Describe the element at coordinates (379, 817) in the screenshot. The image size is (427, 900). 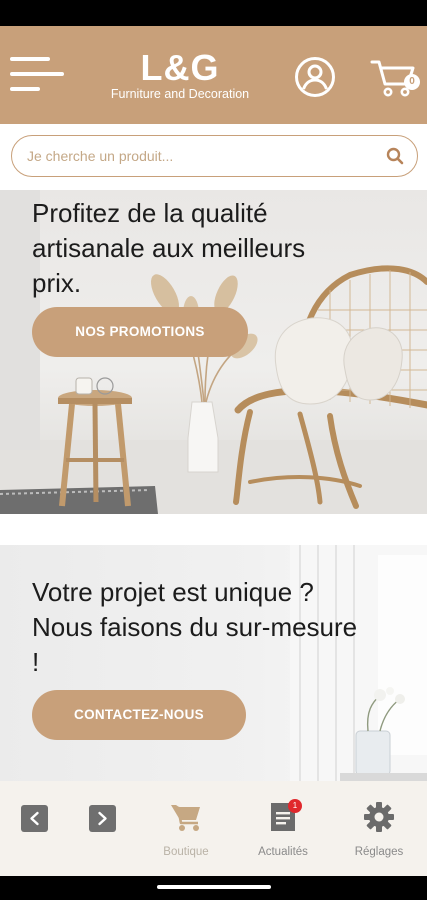
I see `gear-icon` at that location.